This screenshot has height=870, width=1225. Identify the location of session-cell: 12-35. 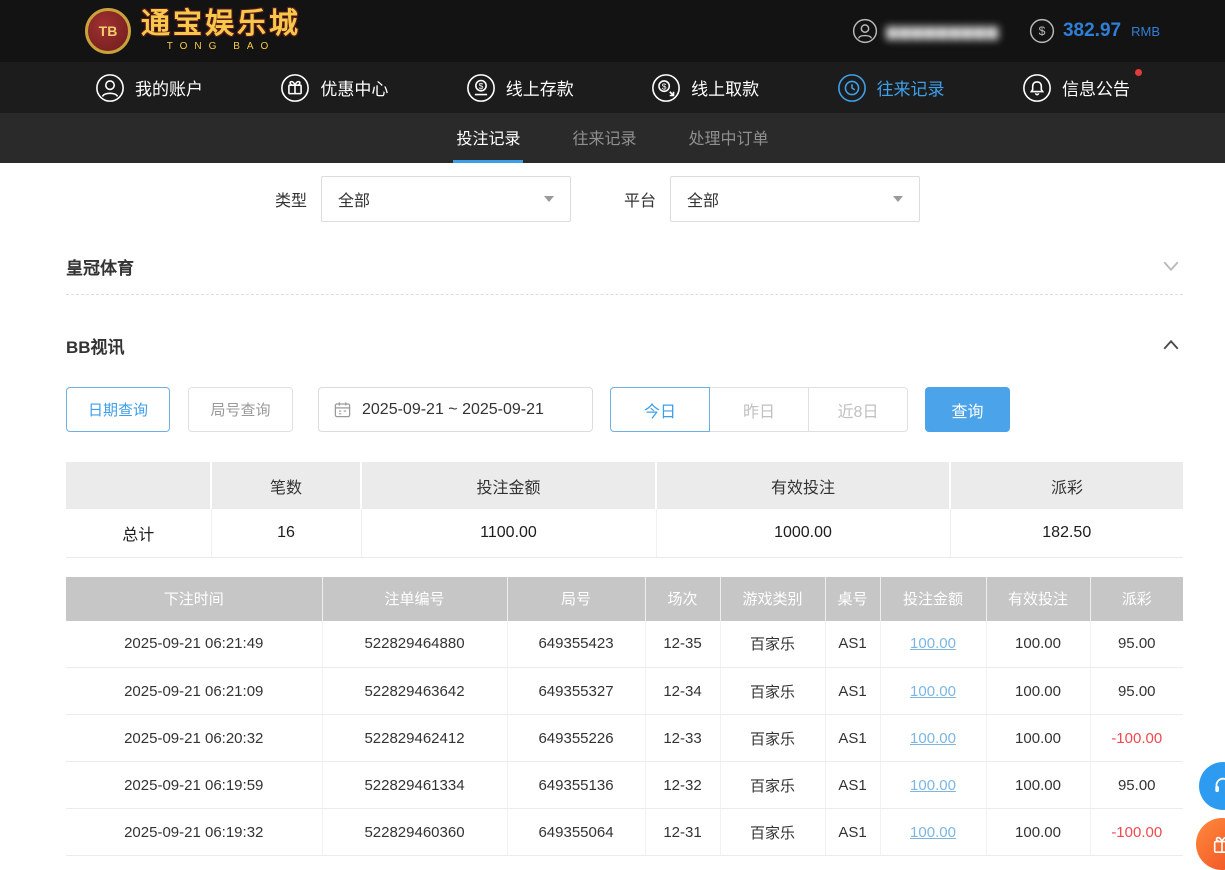
(683, 644).